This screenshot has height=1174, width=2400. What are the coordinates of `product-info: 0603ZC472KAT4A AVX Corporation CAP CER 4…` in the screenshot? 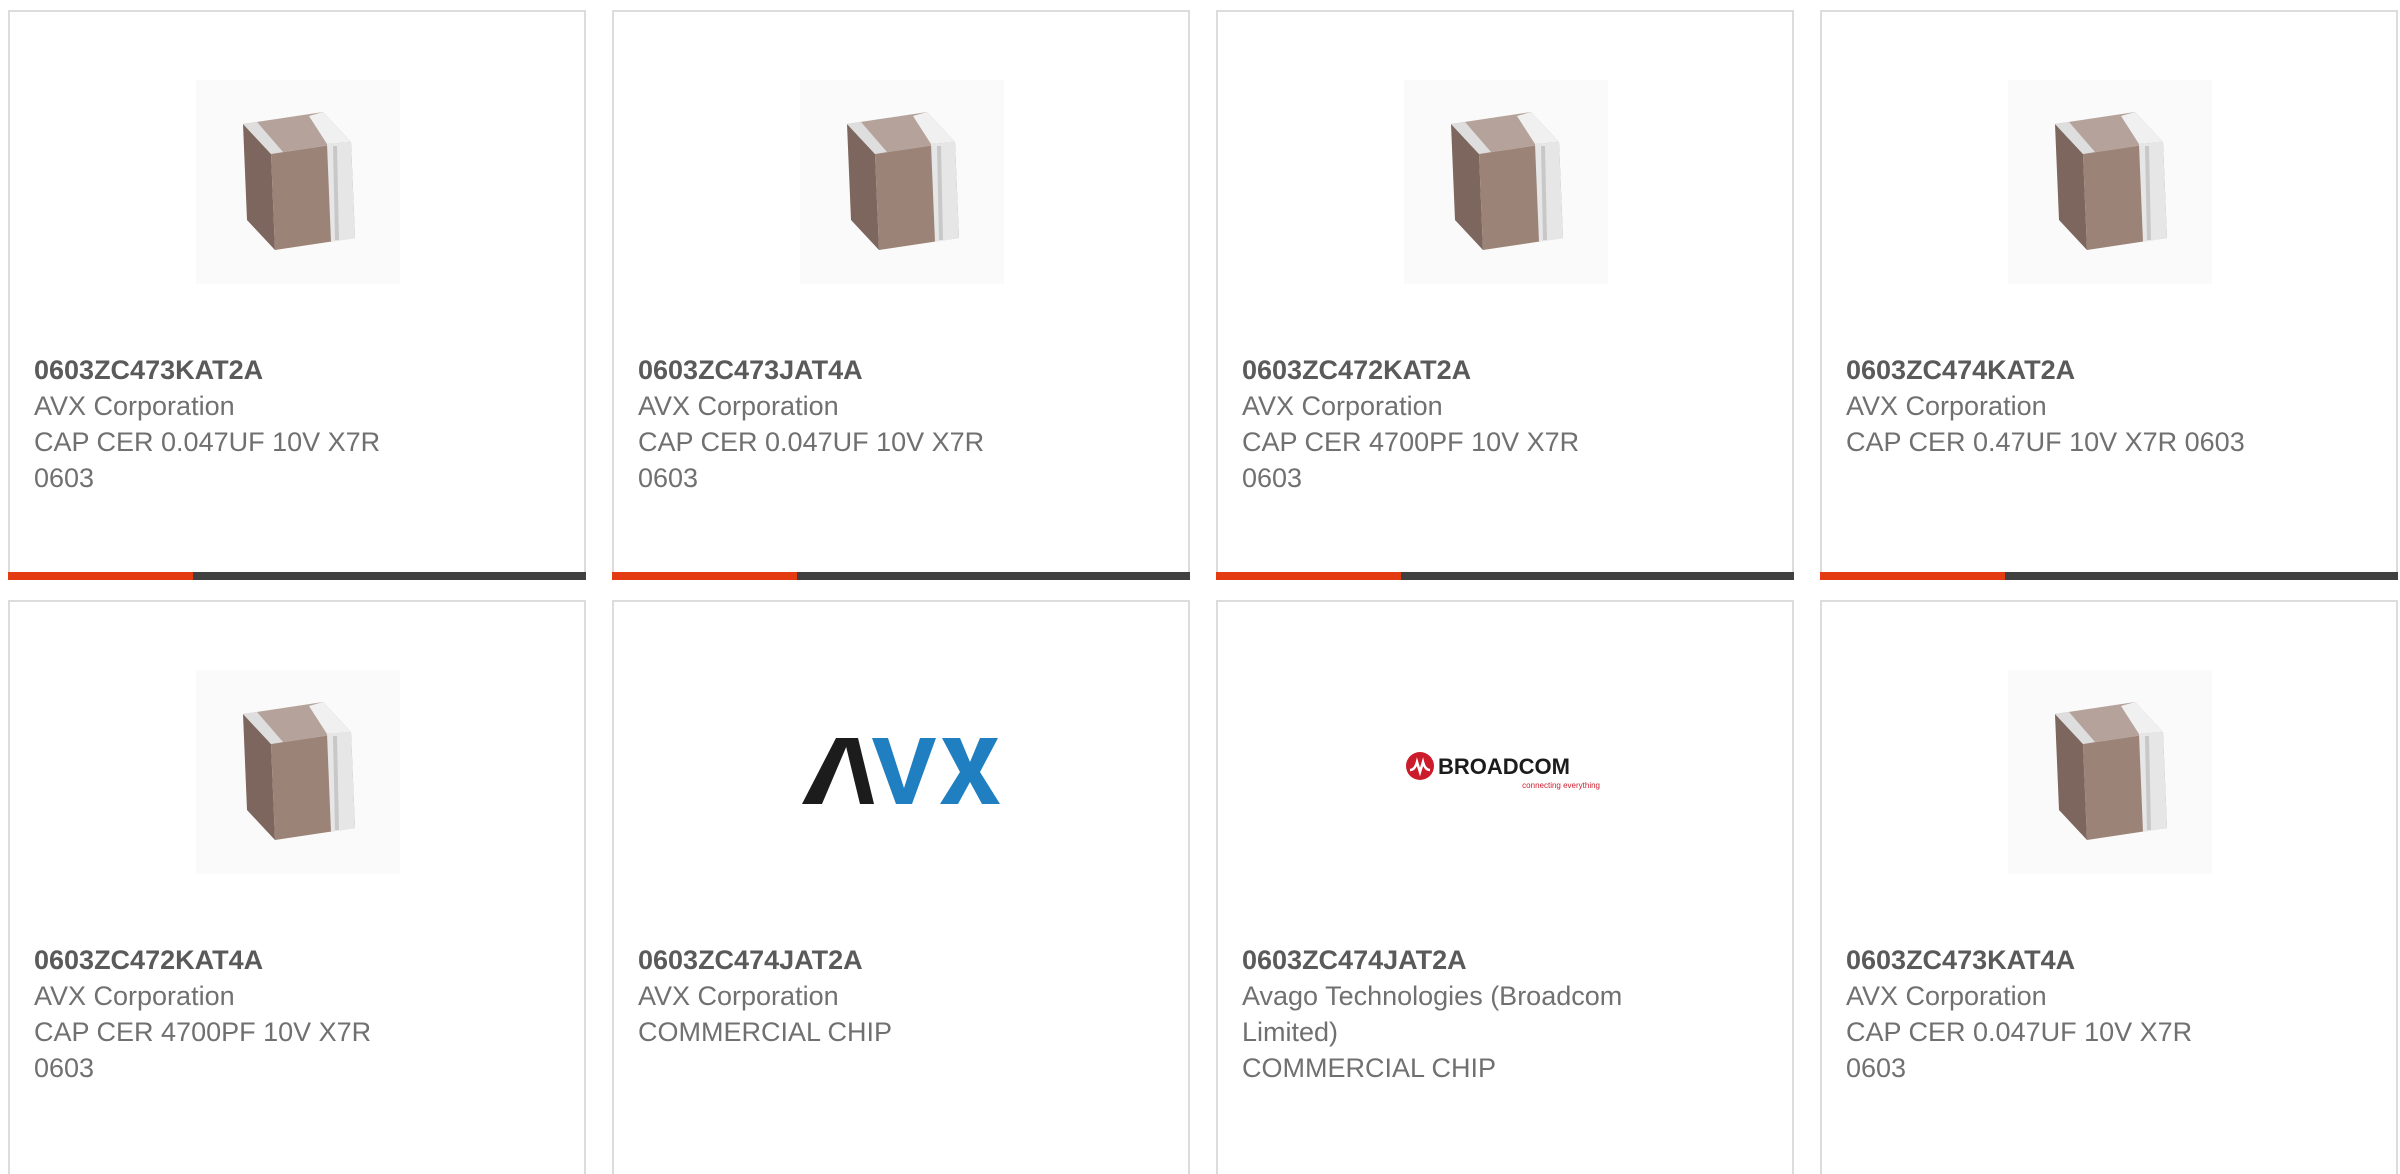 It's located at (234, 1014).